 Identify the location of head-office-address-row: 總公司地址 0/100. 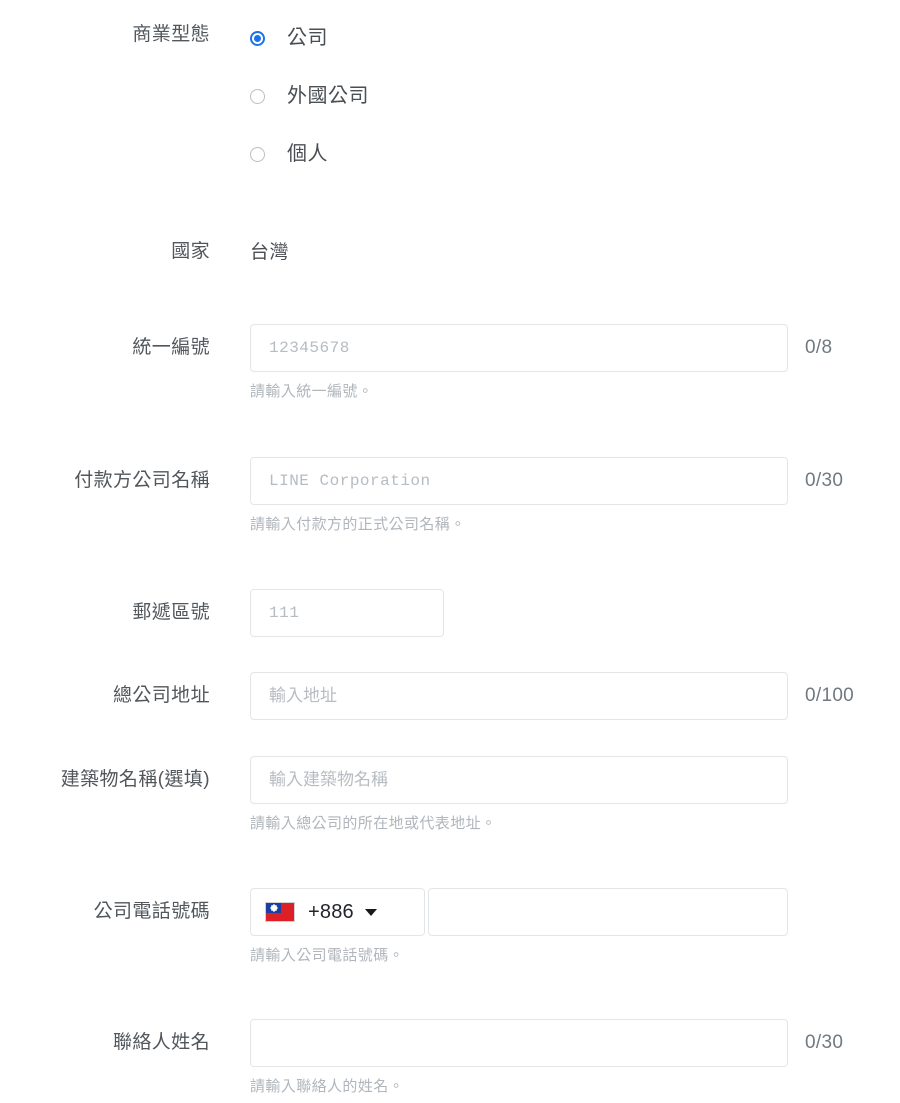
(450, 696).